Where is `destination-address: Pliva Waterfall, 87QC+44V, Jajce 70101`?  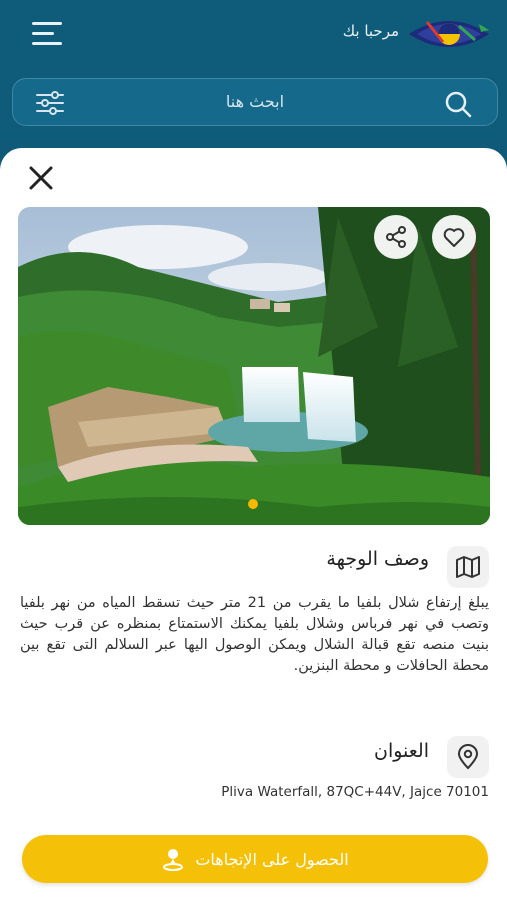 destination-address: Pliva Waterfall, 87QC+44V, Jajce 70101 is located at coordinates (355, 792).